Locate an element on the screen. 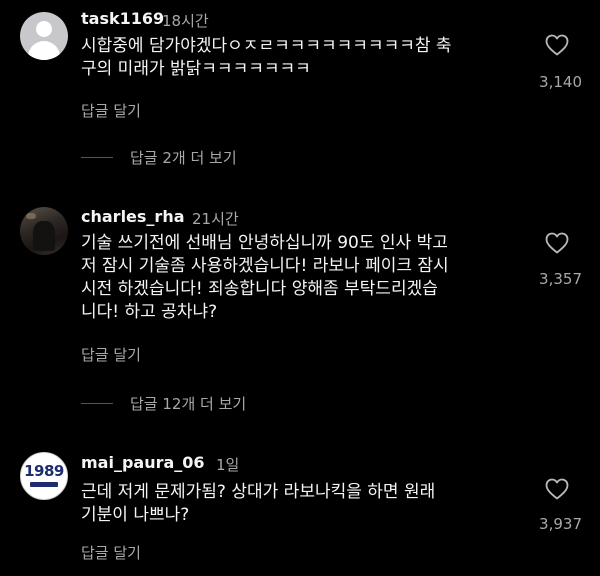 The height and width of the screenshot is (576, 600). avatar-logo-text: 1989 is located at coordinates (44, 471).